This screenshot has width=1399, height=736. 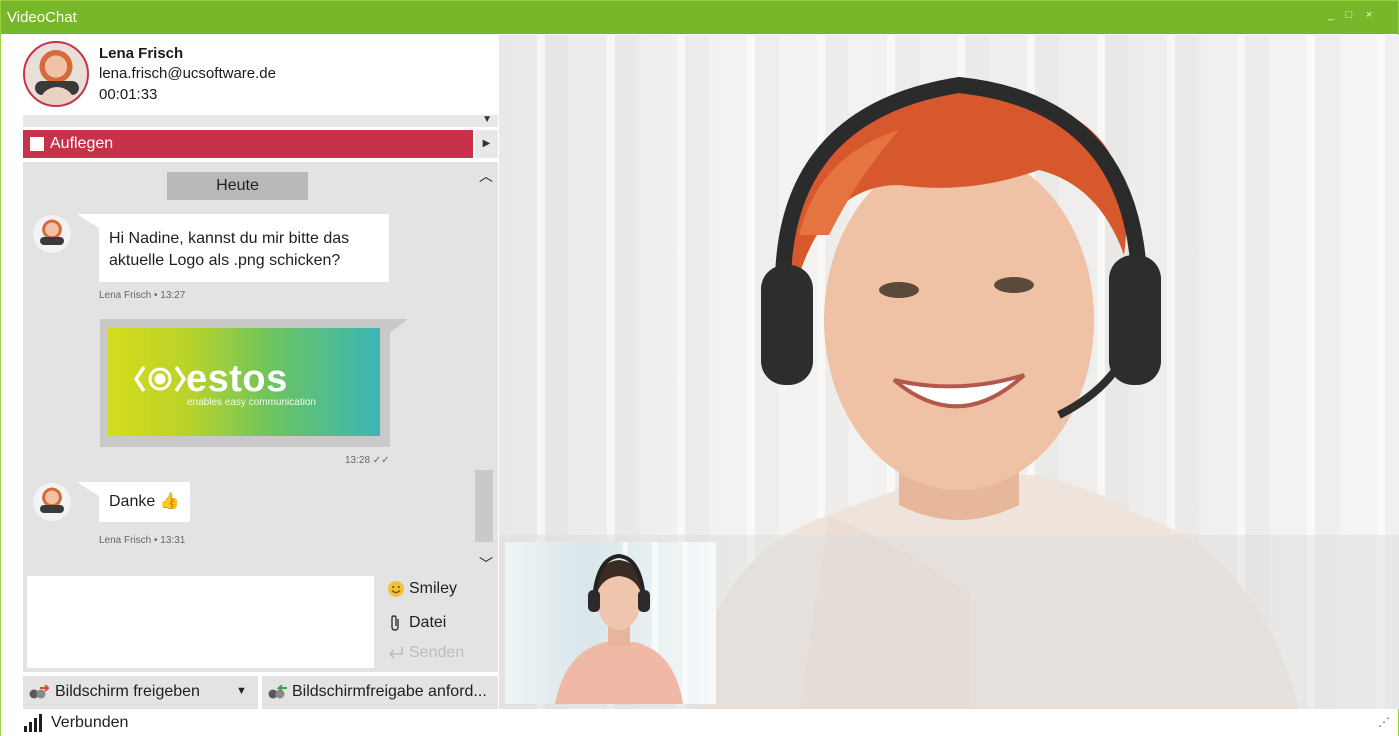 I want to click on self-view-image, so click(x=621, y=623).